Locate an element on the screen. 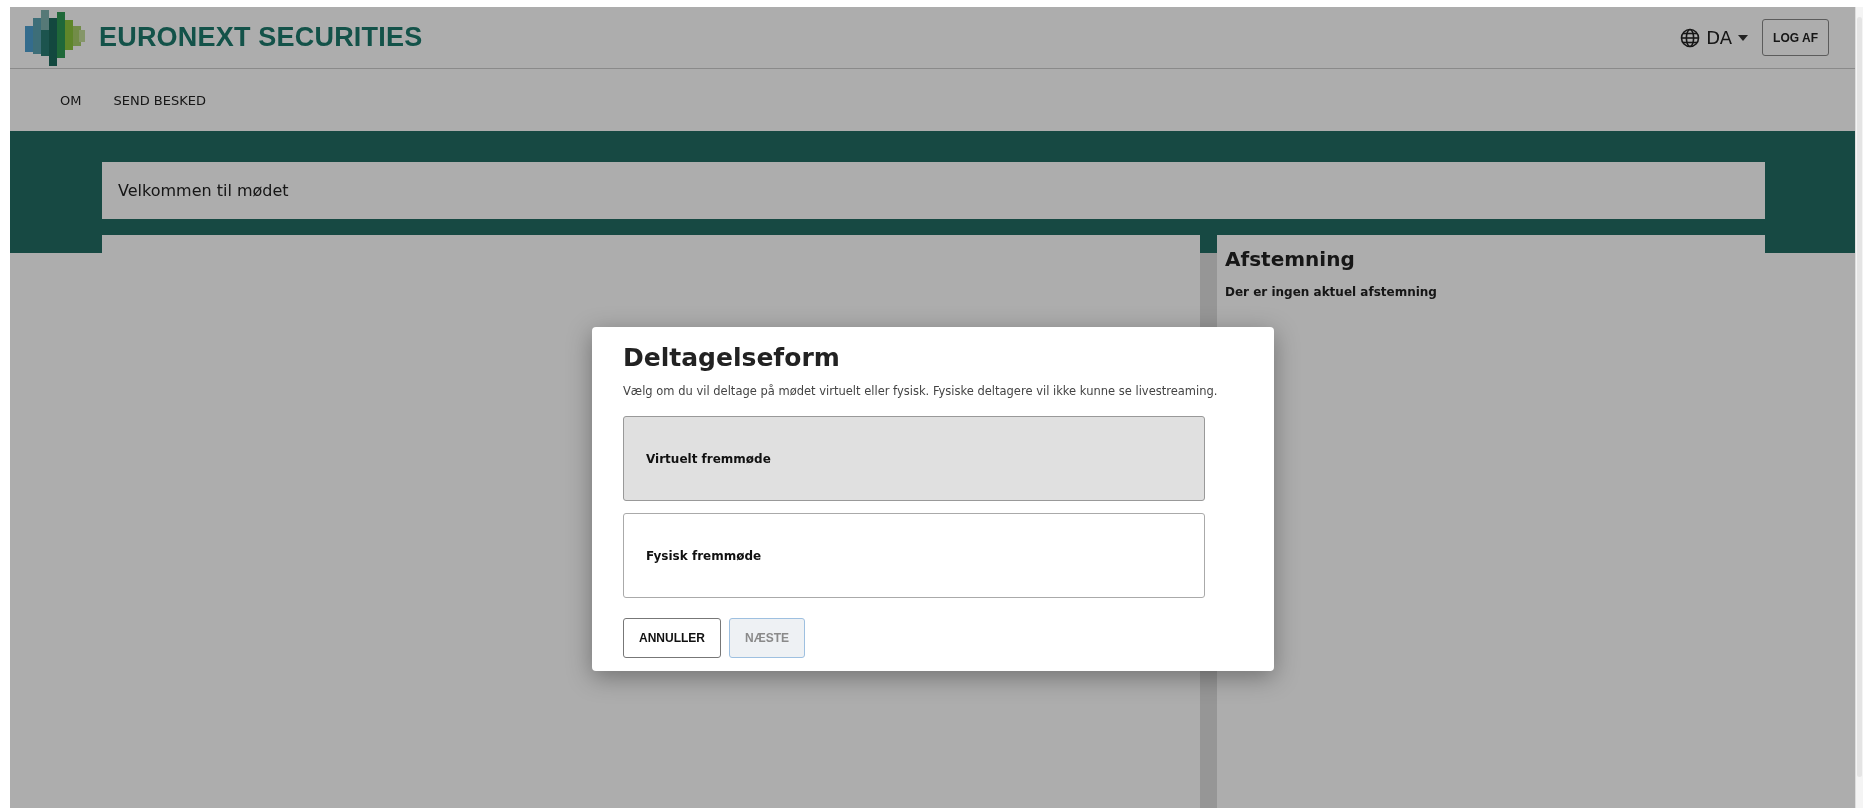 Image resolution: width=1863 pixels, height=808 pixels. caret-icon is located at coordinates (1743, 37).